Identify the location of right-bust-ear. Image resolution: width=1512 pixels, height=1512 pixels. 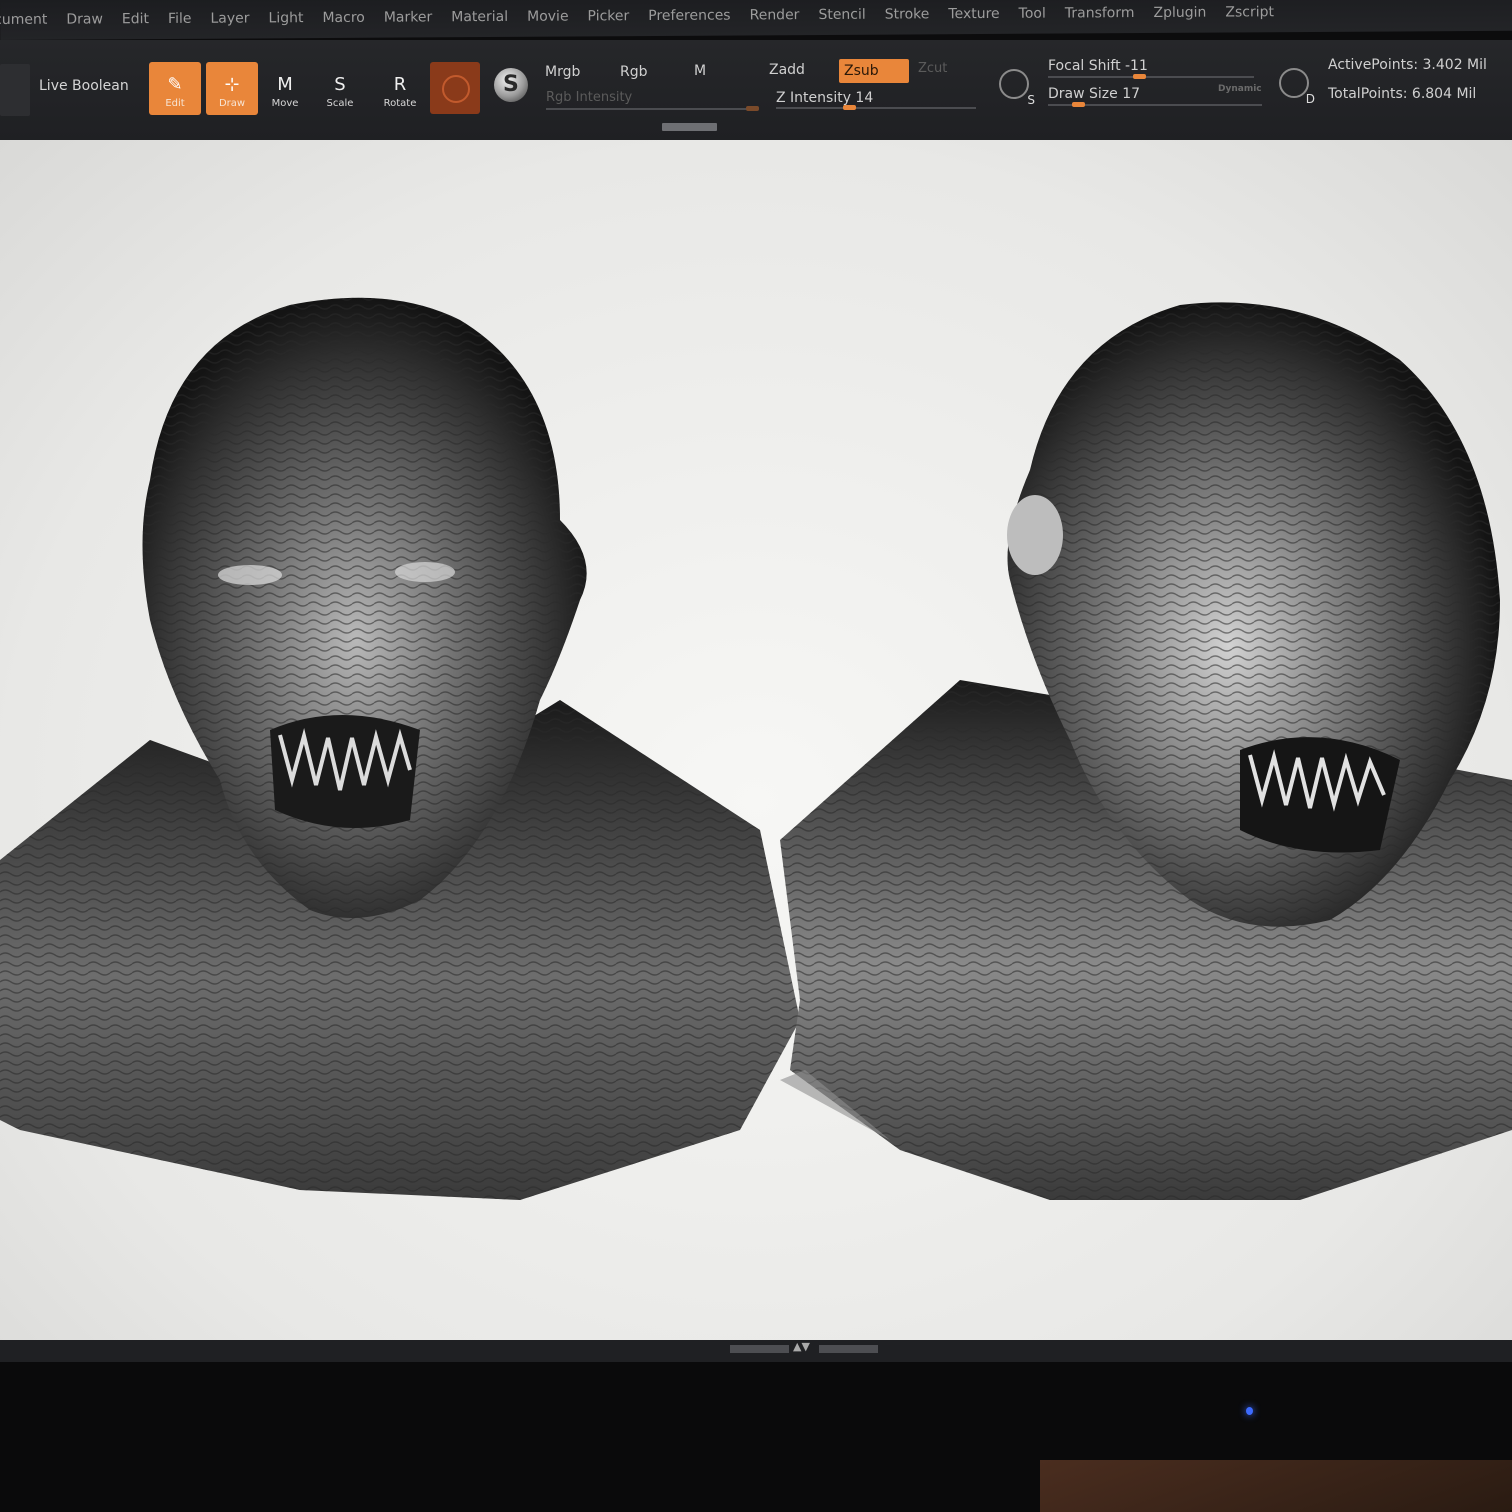
(1035, 535).